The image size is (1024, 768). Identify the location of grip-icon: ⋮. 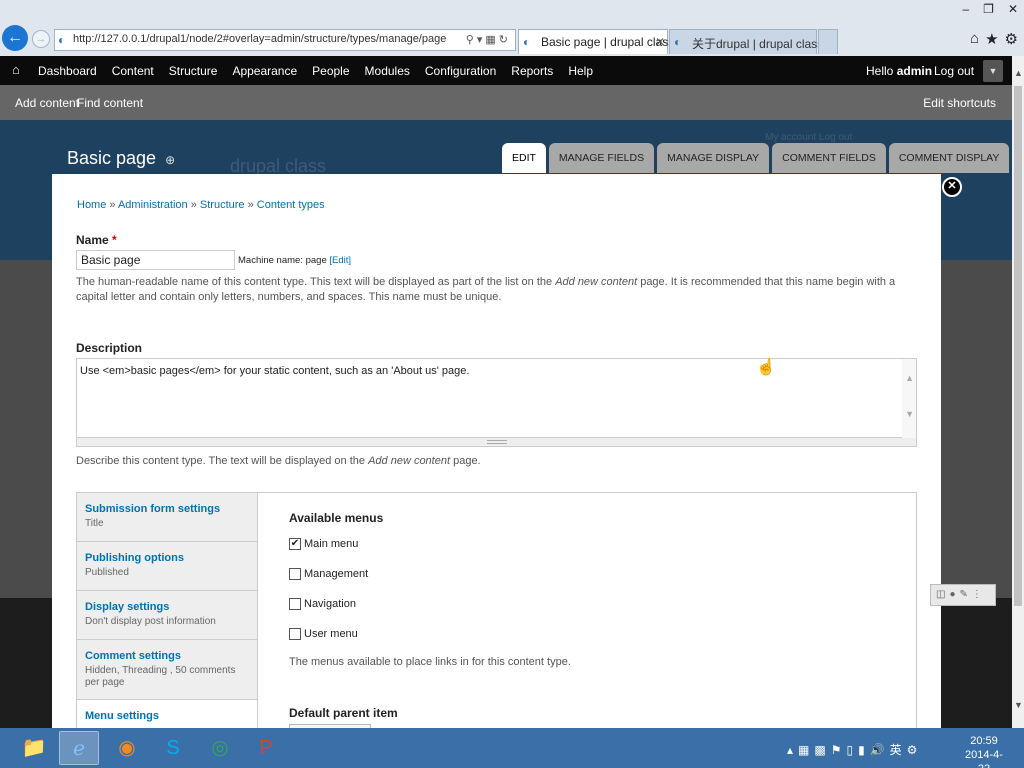
(979, 594).